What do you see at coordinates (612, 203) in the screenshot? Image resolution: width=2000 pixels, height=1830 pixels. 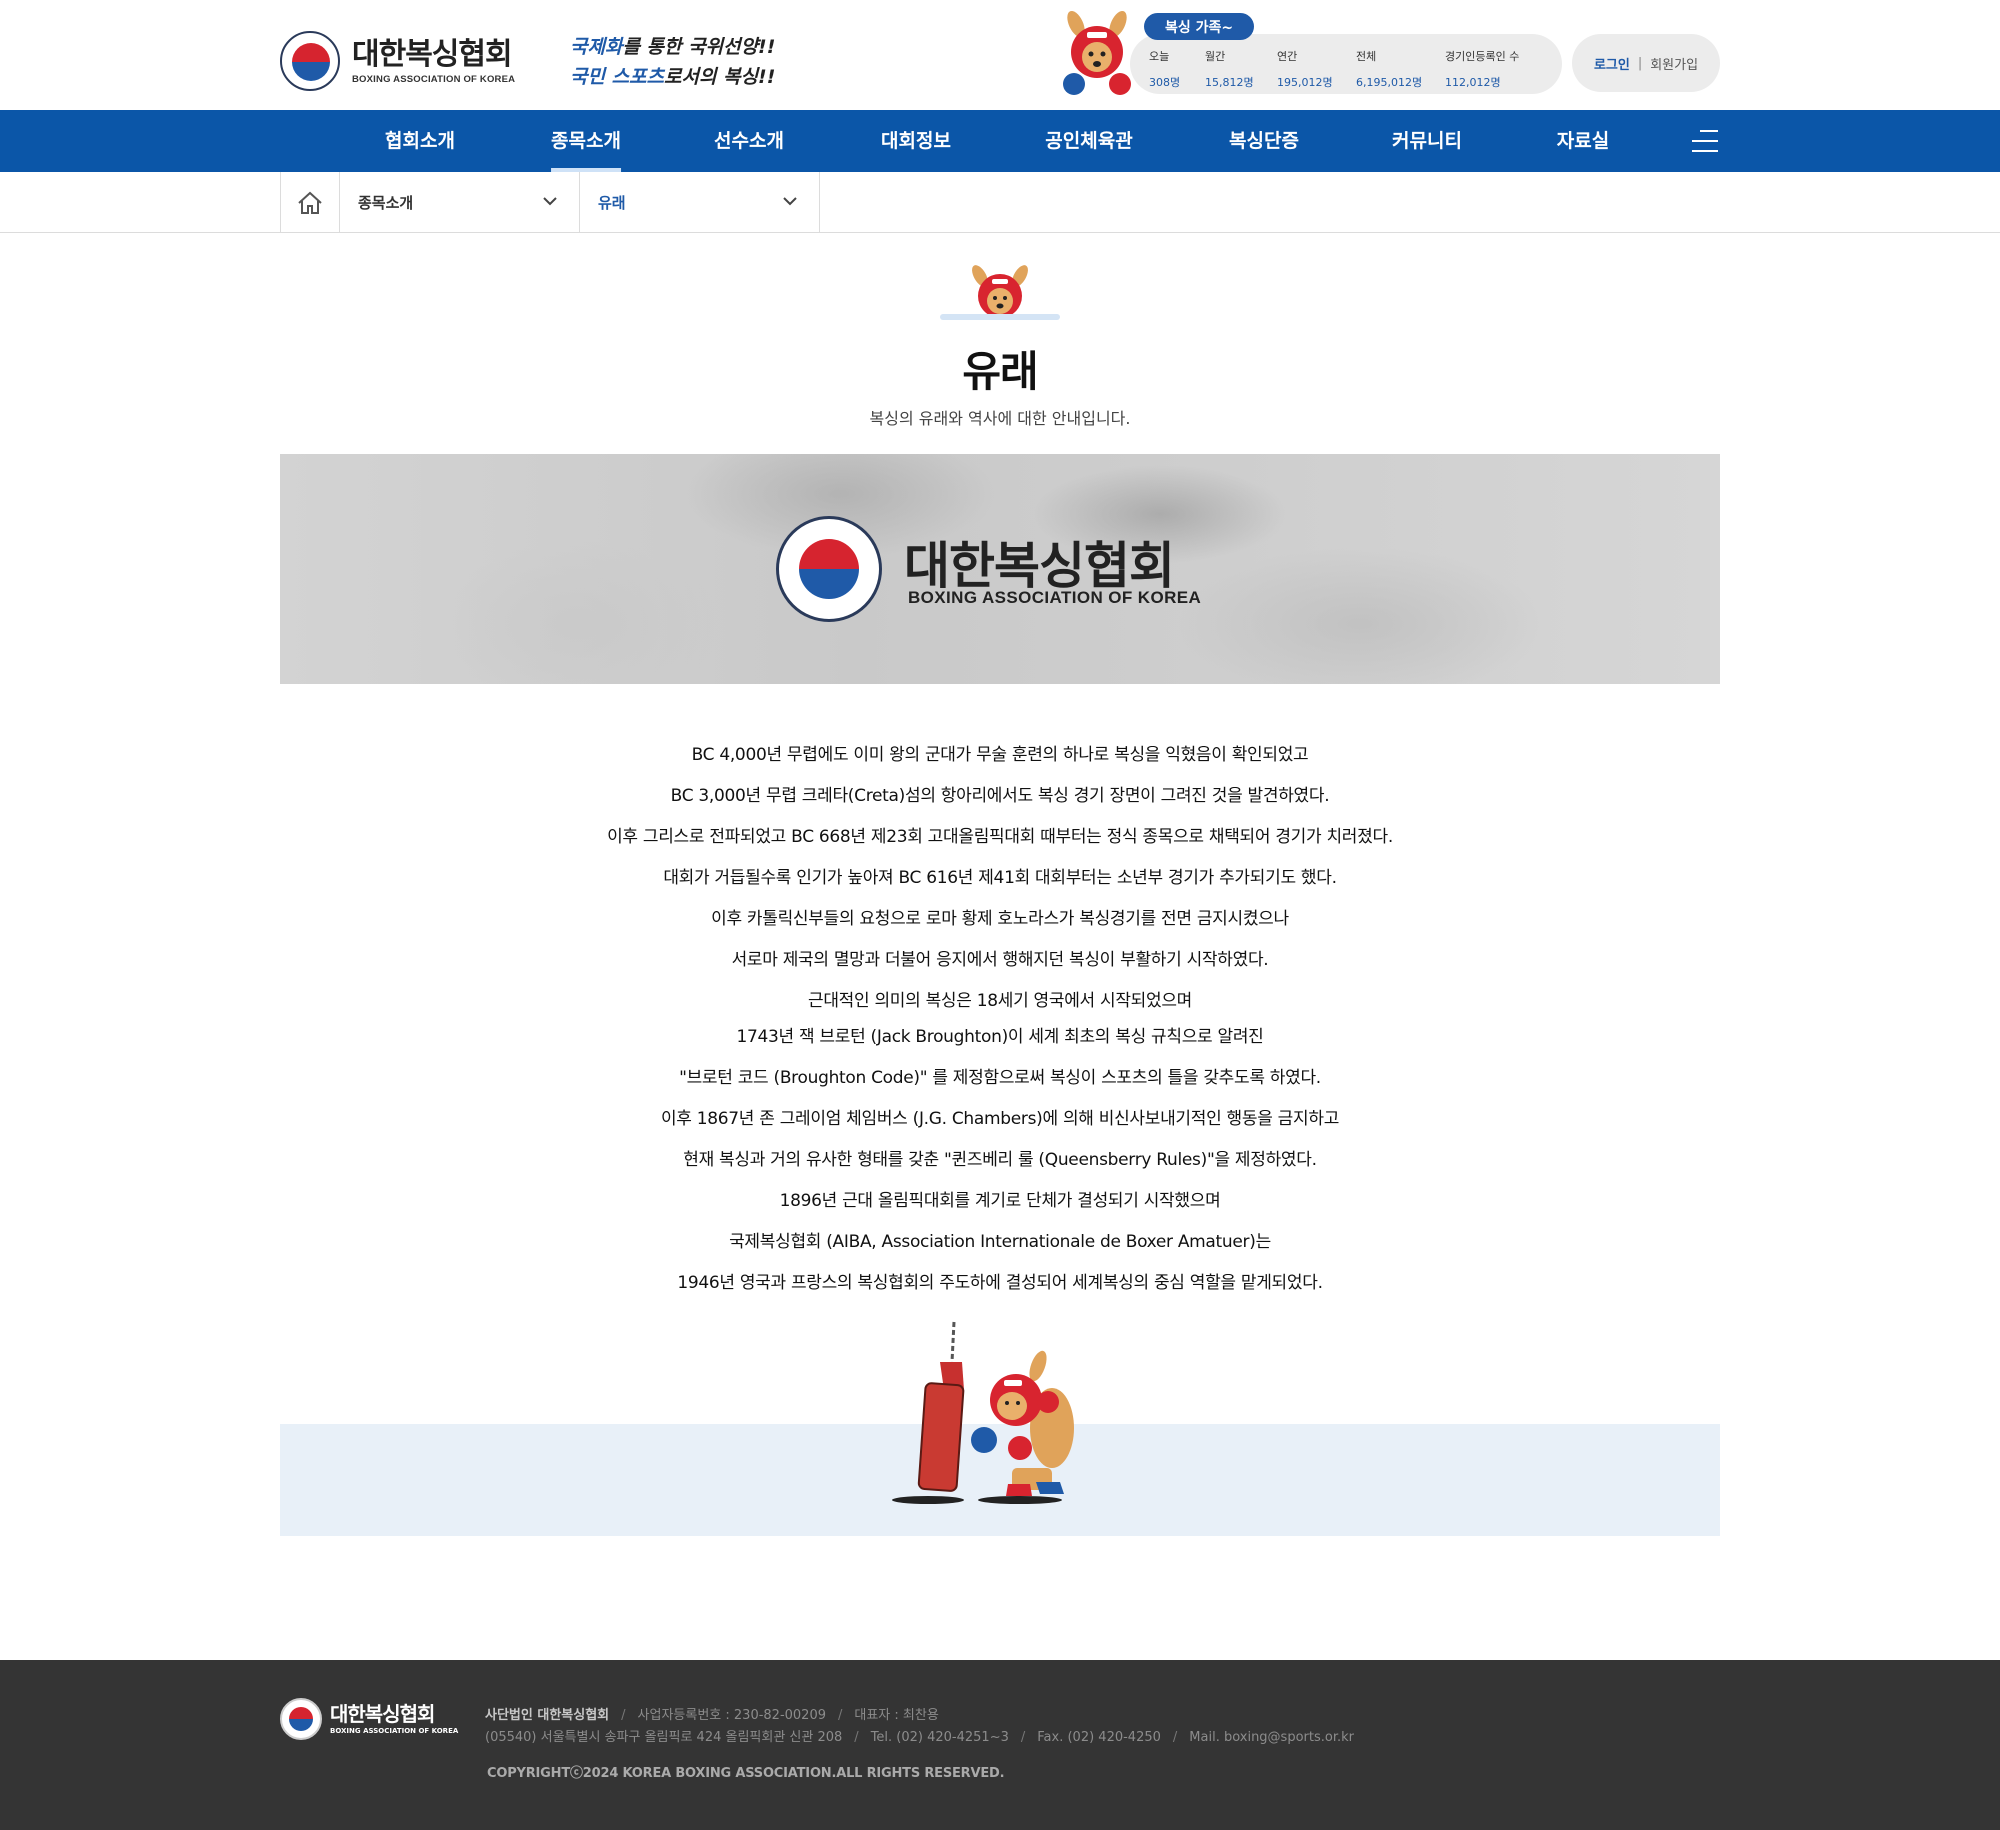 I see `breadcrumb-page-label: 유래` at bounding box center [612, 203].